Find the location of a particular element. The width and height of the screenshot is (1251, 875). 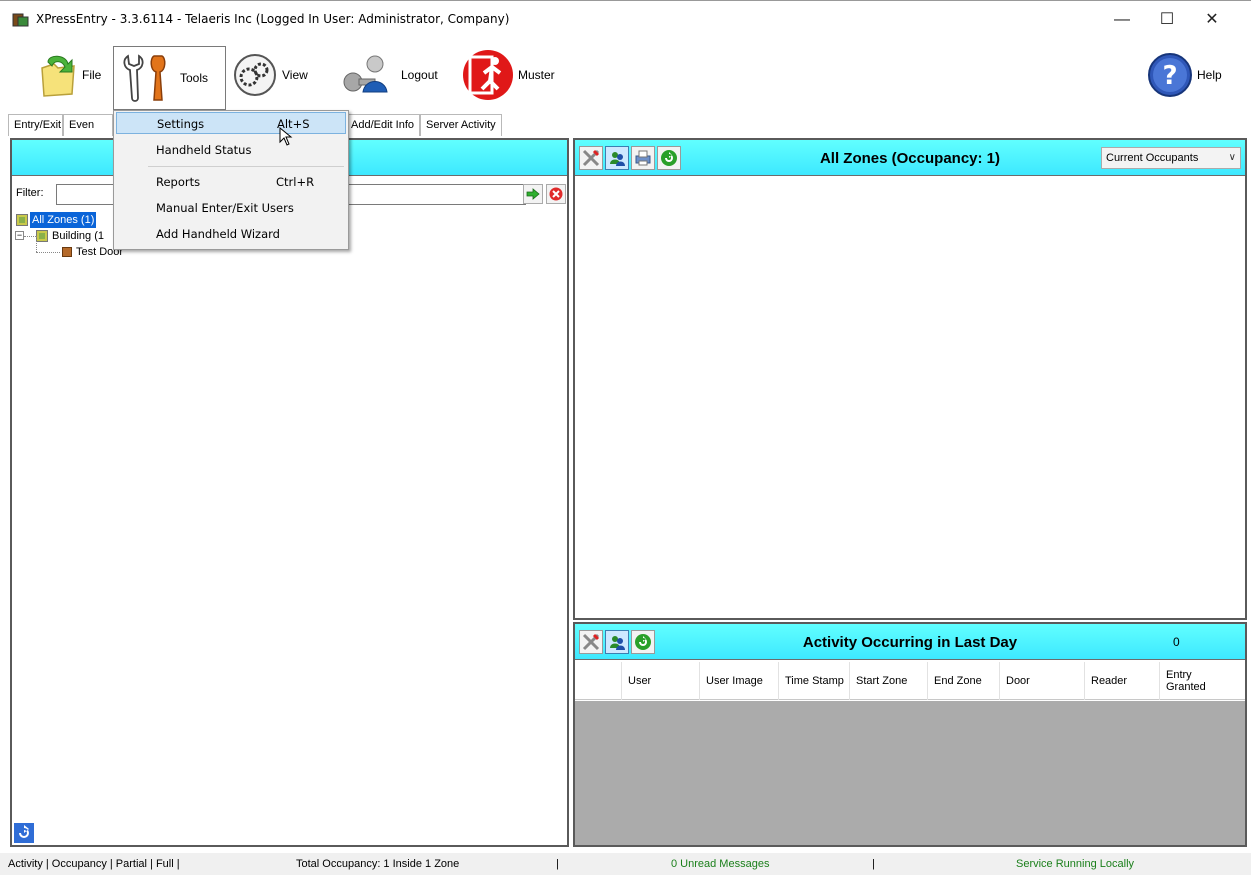

activity-panel-header: Activity Occurring in Last Day 0 is located at coordinates (910, 642).